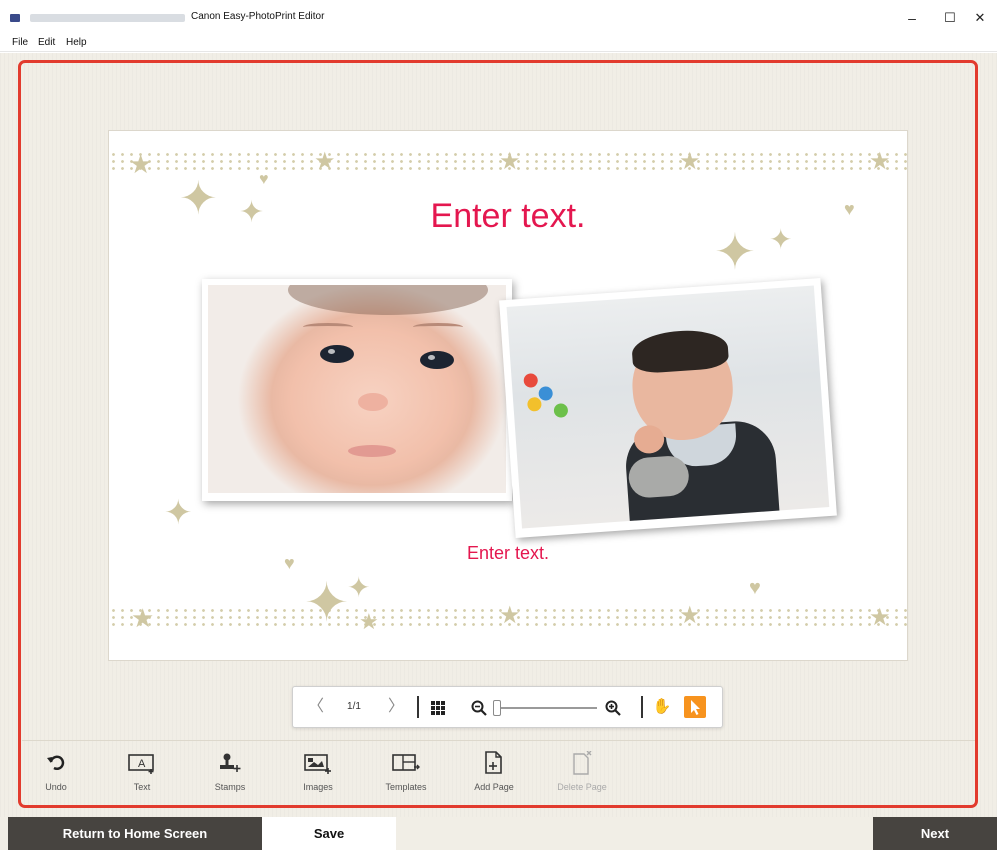 This screenshot has height=850, width=997. I want to click on text-label: Text, so click(142, 787).